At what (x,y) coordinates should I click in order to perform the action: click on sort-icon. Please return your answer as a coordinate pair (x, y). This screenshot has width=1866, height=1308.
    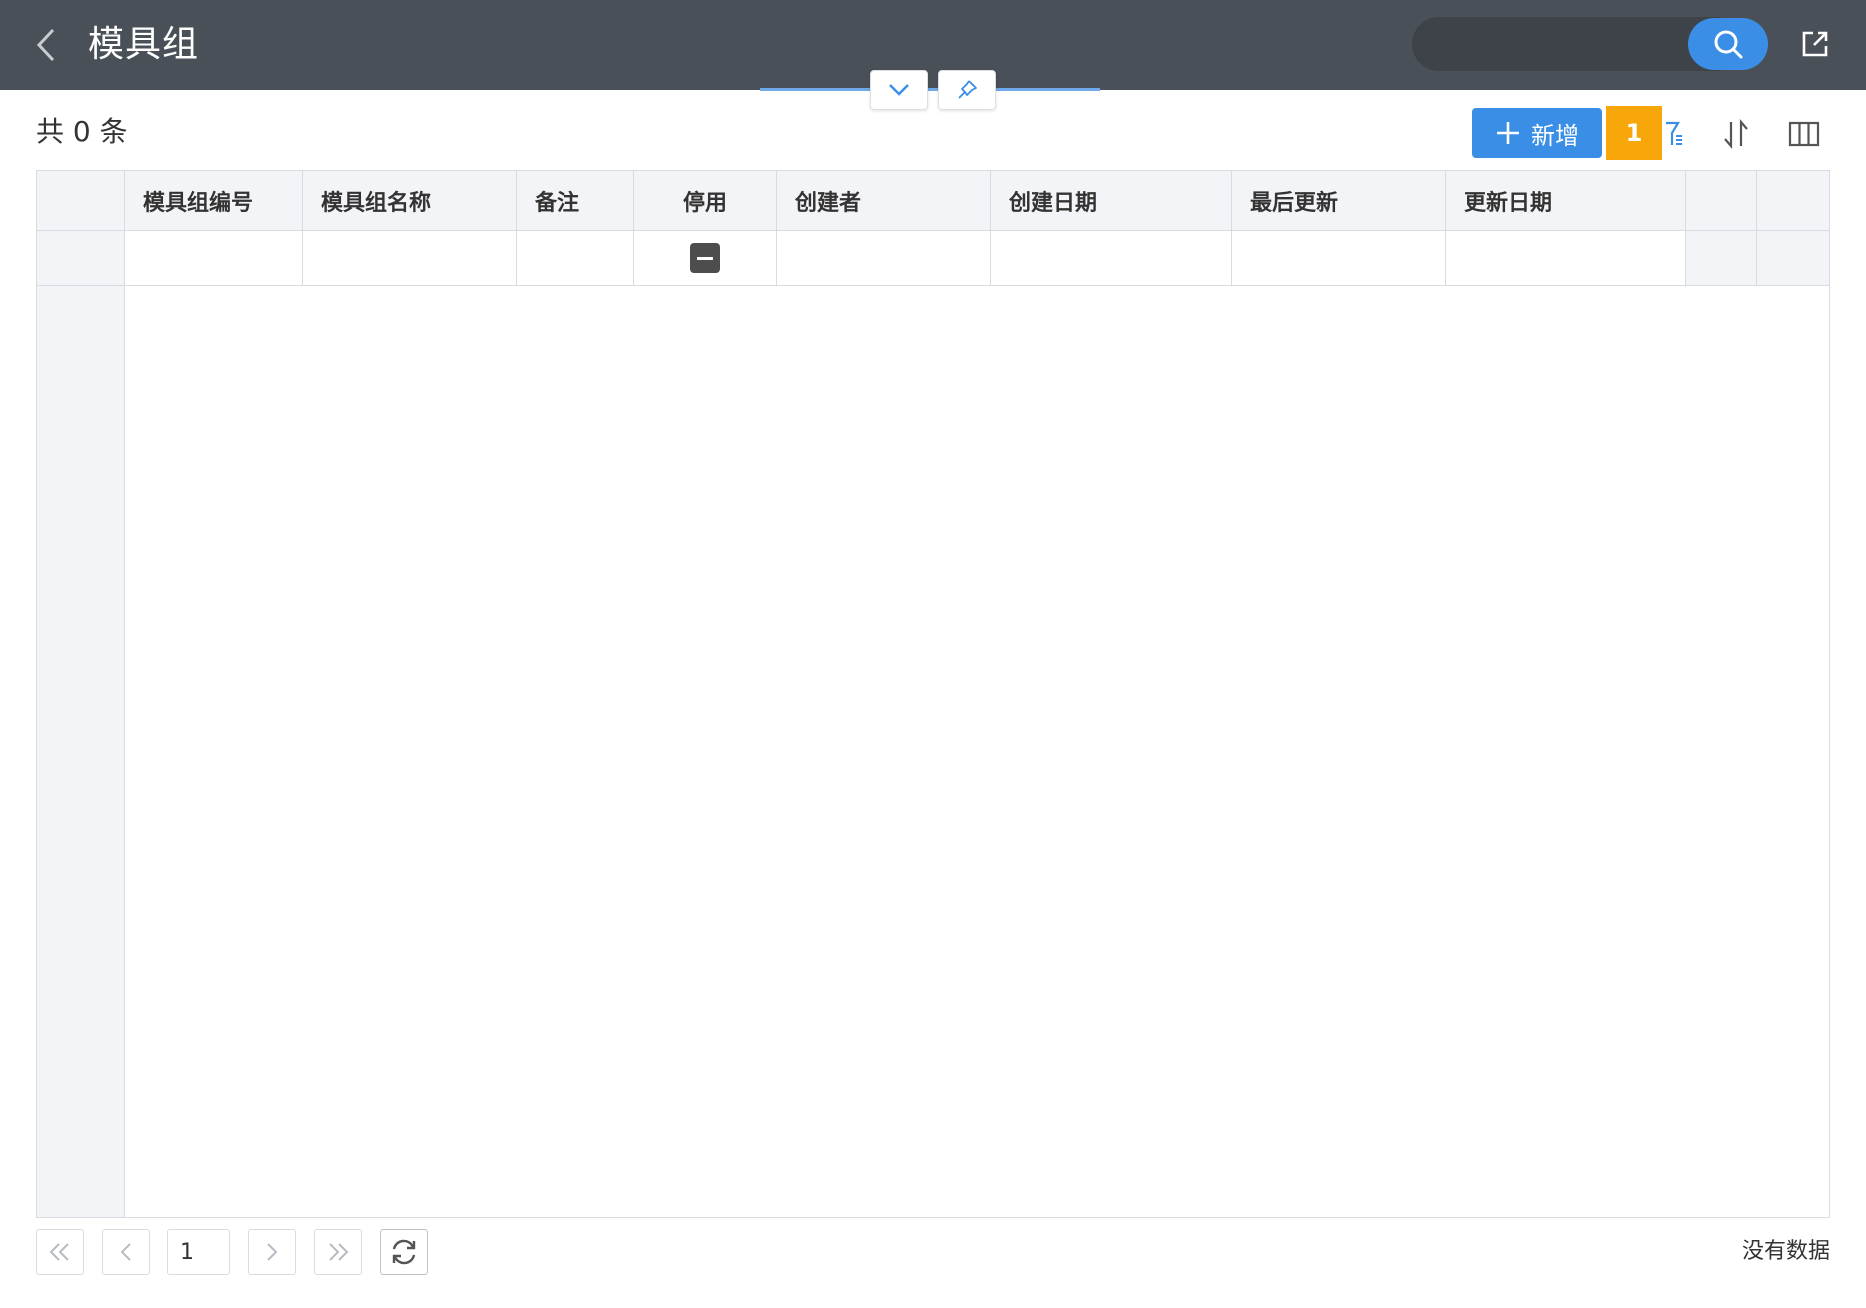
    Looking at the image, I should click on (1736, 134).